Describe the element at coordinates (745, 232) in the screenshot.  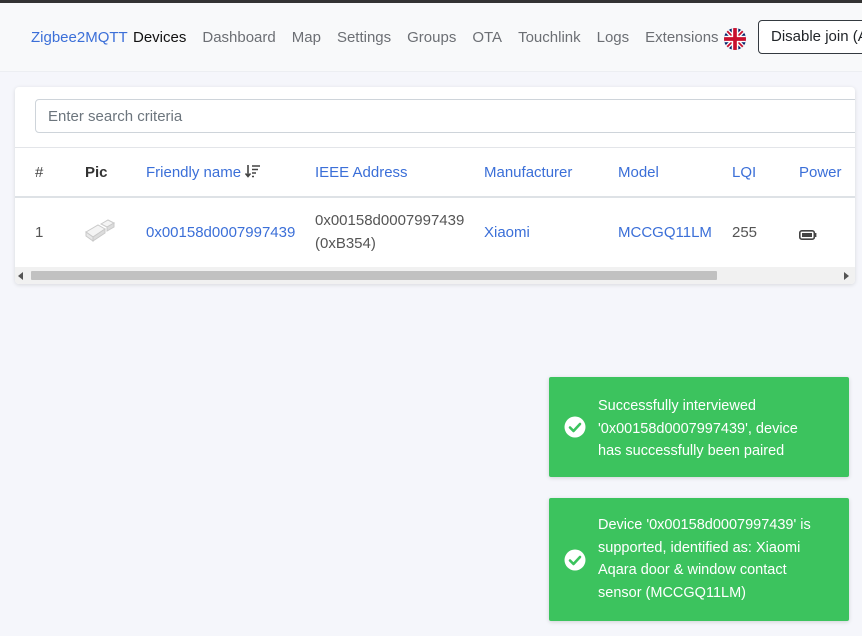
I see `lqi-value: 255` at that location.